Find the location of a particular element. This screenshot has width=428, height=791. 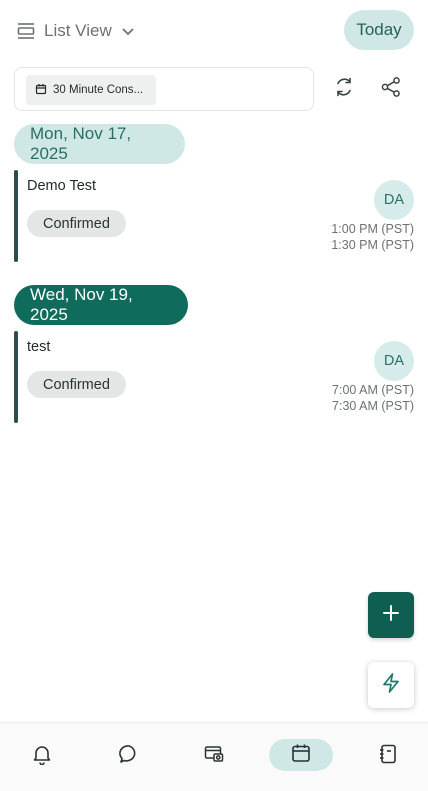

date-header: Mon, Nov 17, 2025 is located at coordinates (99, 144).